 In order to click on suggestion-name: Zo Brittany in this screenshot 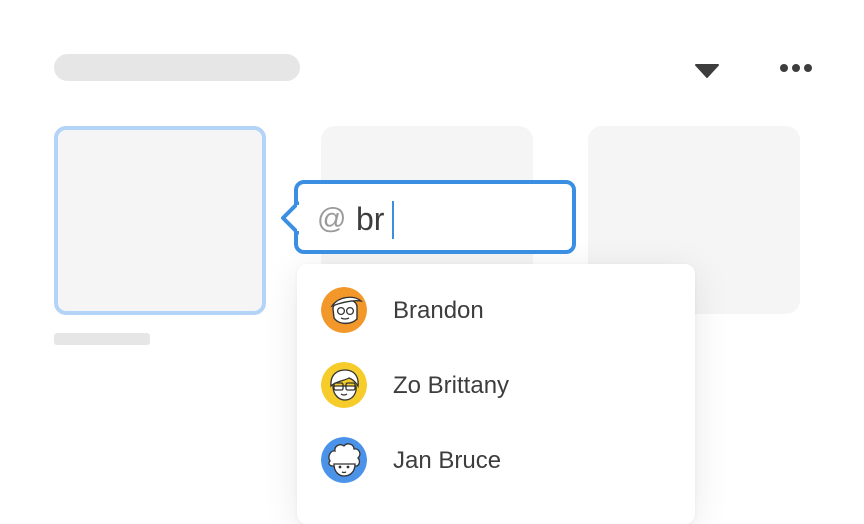, I will do `click(451, 385)`.